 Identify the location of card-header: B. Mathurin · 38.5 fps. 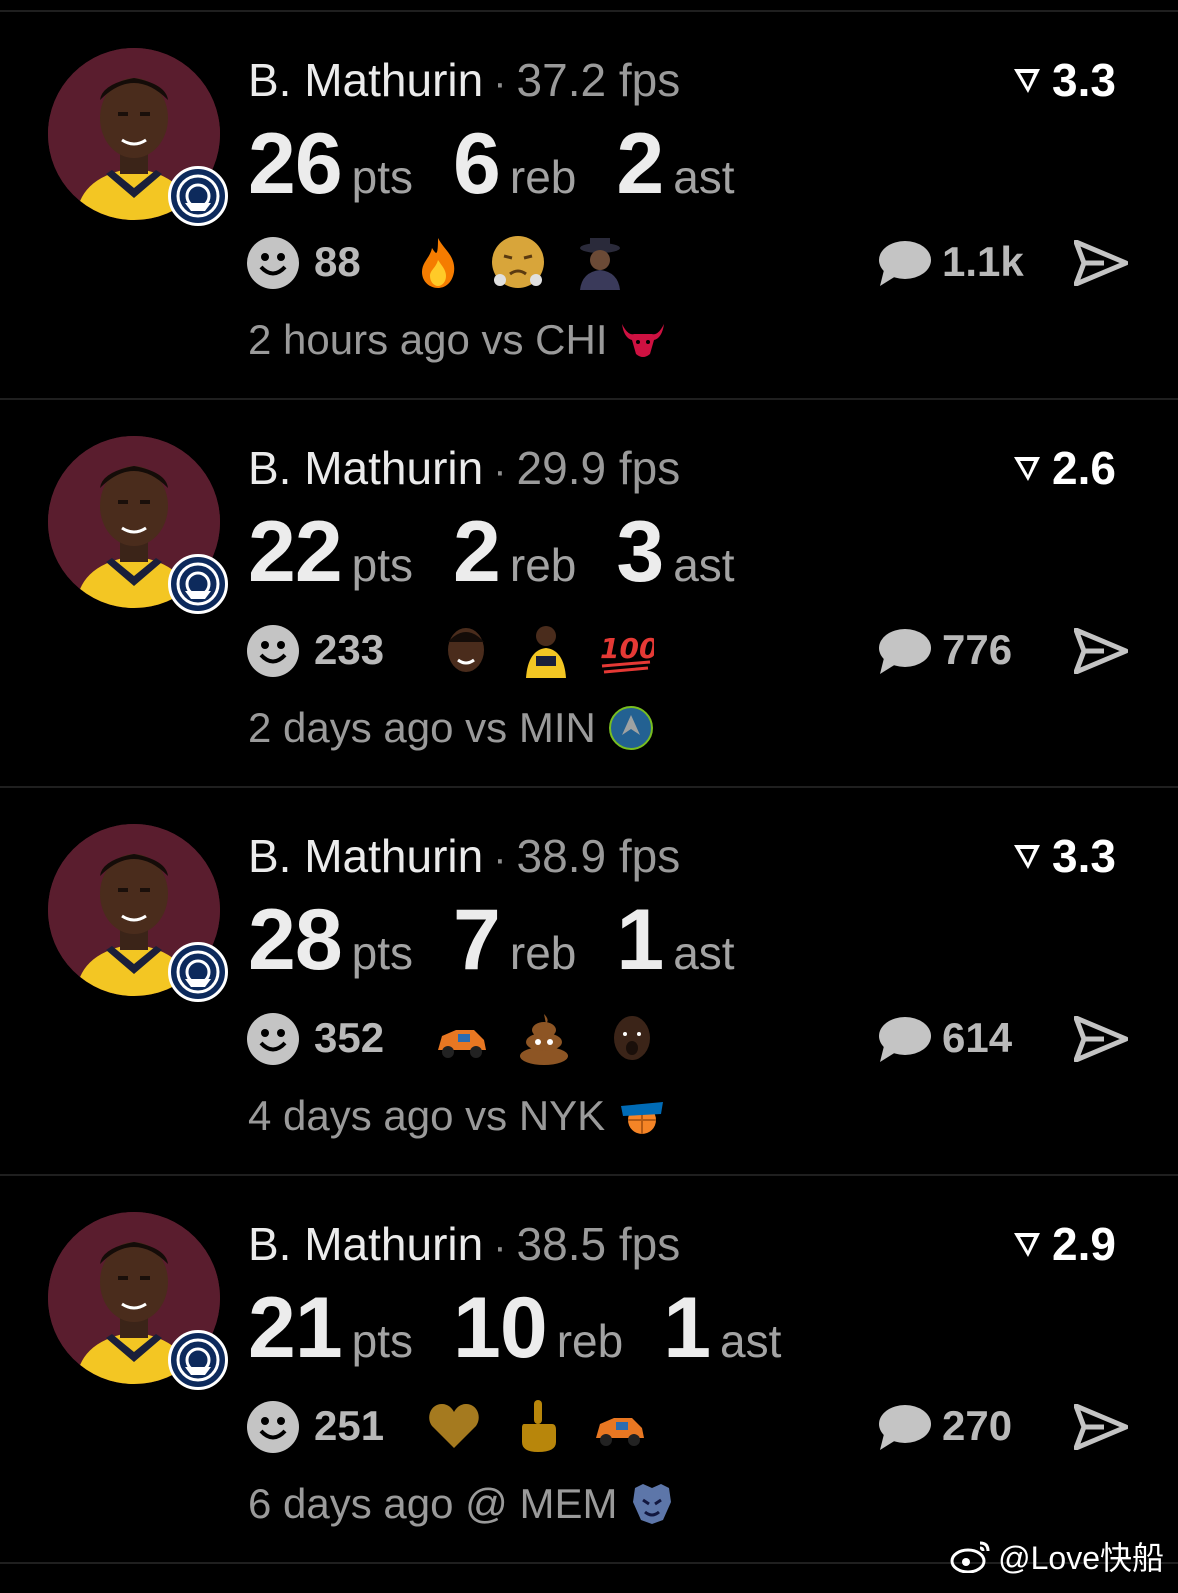
(464, 1245).